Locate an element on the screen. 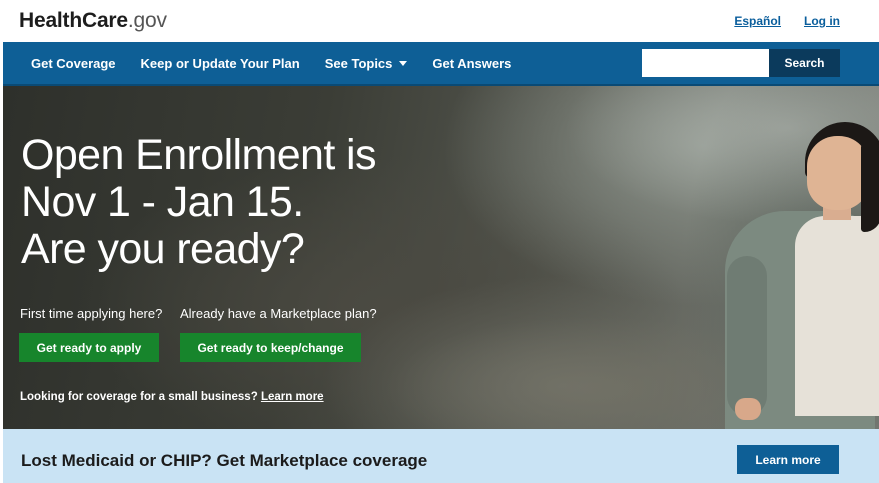 The height and width of the screenshot is (483, 879). nav-item-label: Get Answers is located at coordinates (472, 63).